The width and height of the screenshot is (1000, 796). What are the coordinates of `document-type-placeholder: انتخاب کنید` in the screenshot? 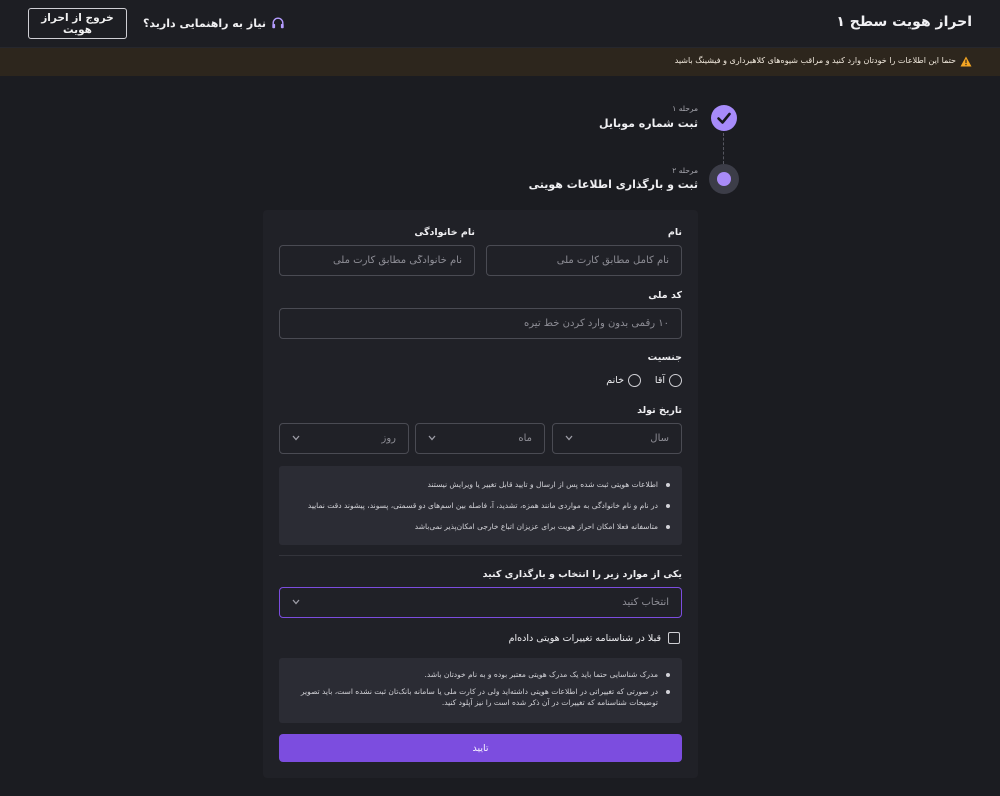 It's located at (645, 602).